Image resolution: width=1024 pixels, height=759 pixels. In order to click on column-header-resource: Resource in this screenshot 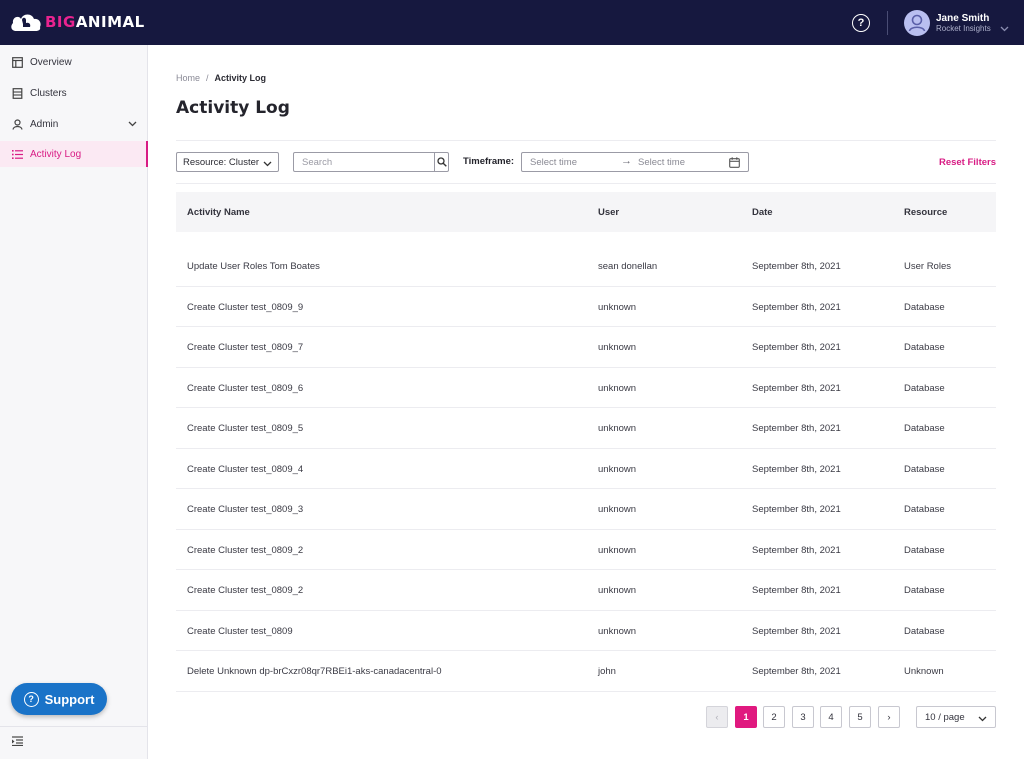, I will do `click(925, 212)`.